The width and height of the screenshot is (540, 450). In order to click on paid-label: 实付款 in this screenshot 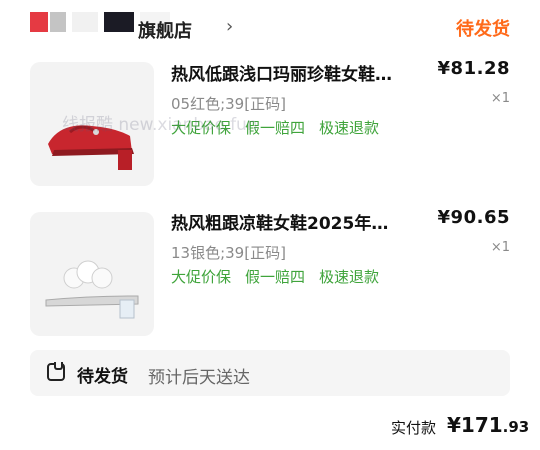, I will do `click(414, 428)`.